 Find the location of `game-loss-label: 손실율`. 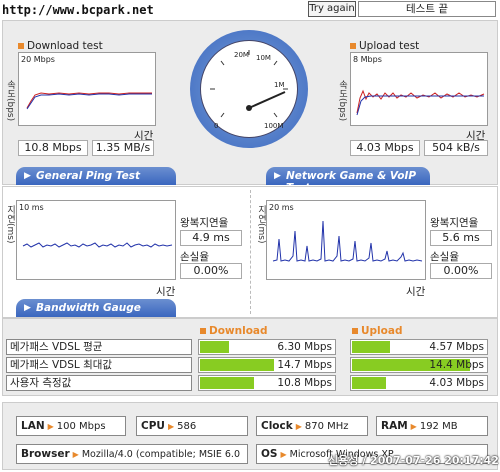

game-loss-label: 손실율 is located at coordinates (444, 257).